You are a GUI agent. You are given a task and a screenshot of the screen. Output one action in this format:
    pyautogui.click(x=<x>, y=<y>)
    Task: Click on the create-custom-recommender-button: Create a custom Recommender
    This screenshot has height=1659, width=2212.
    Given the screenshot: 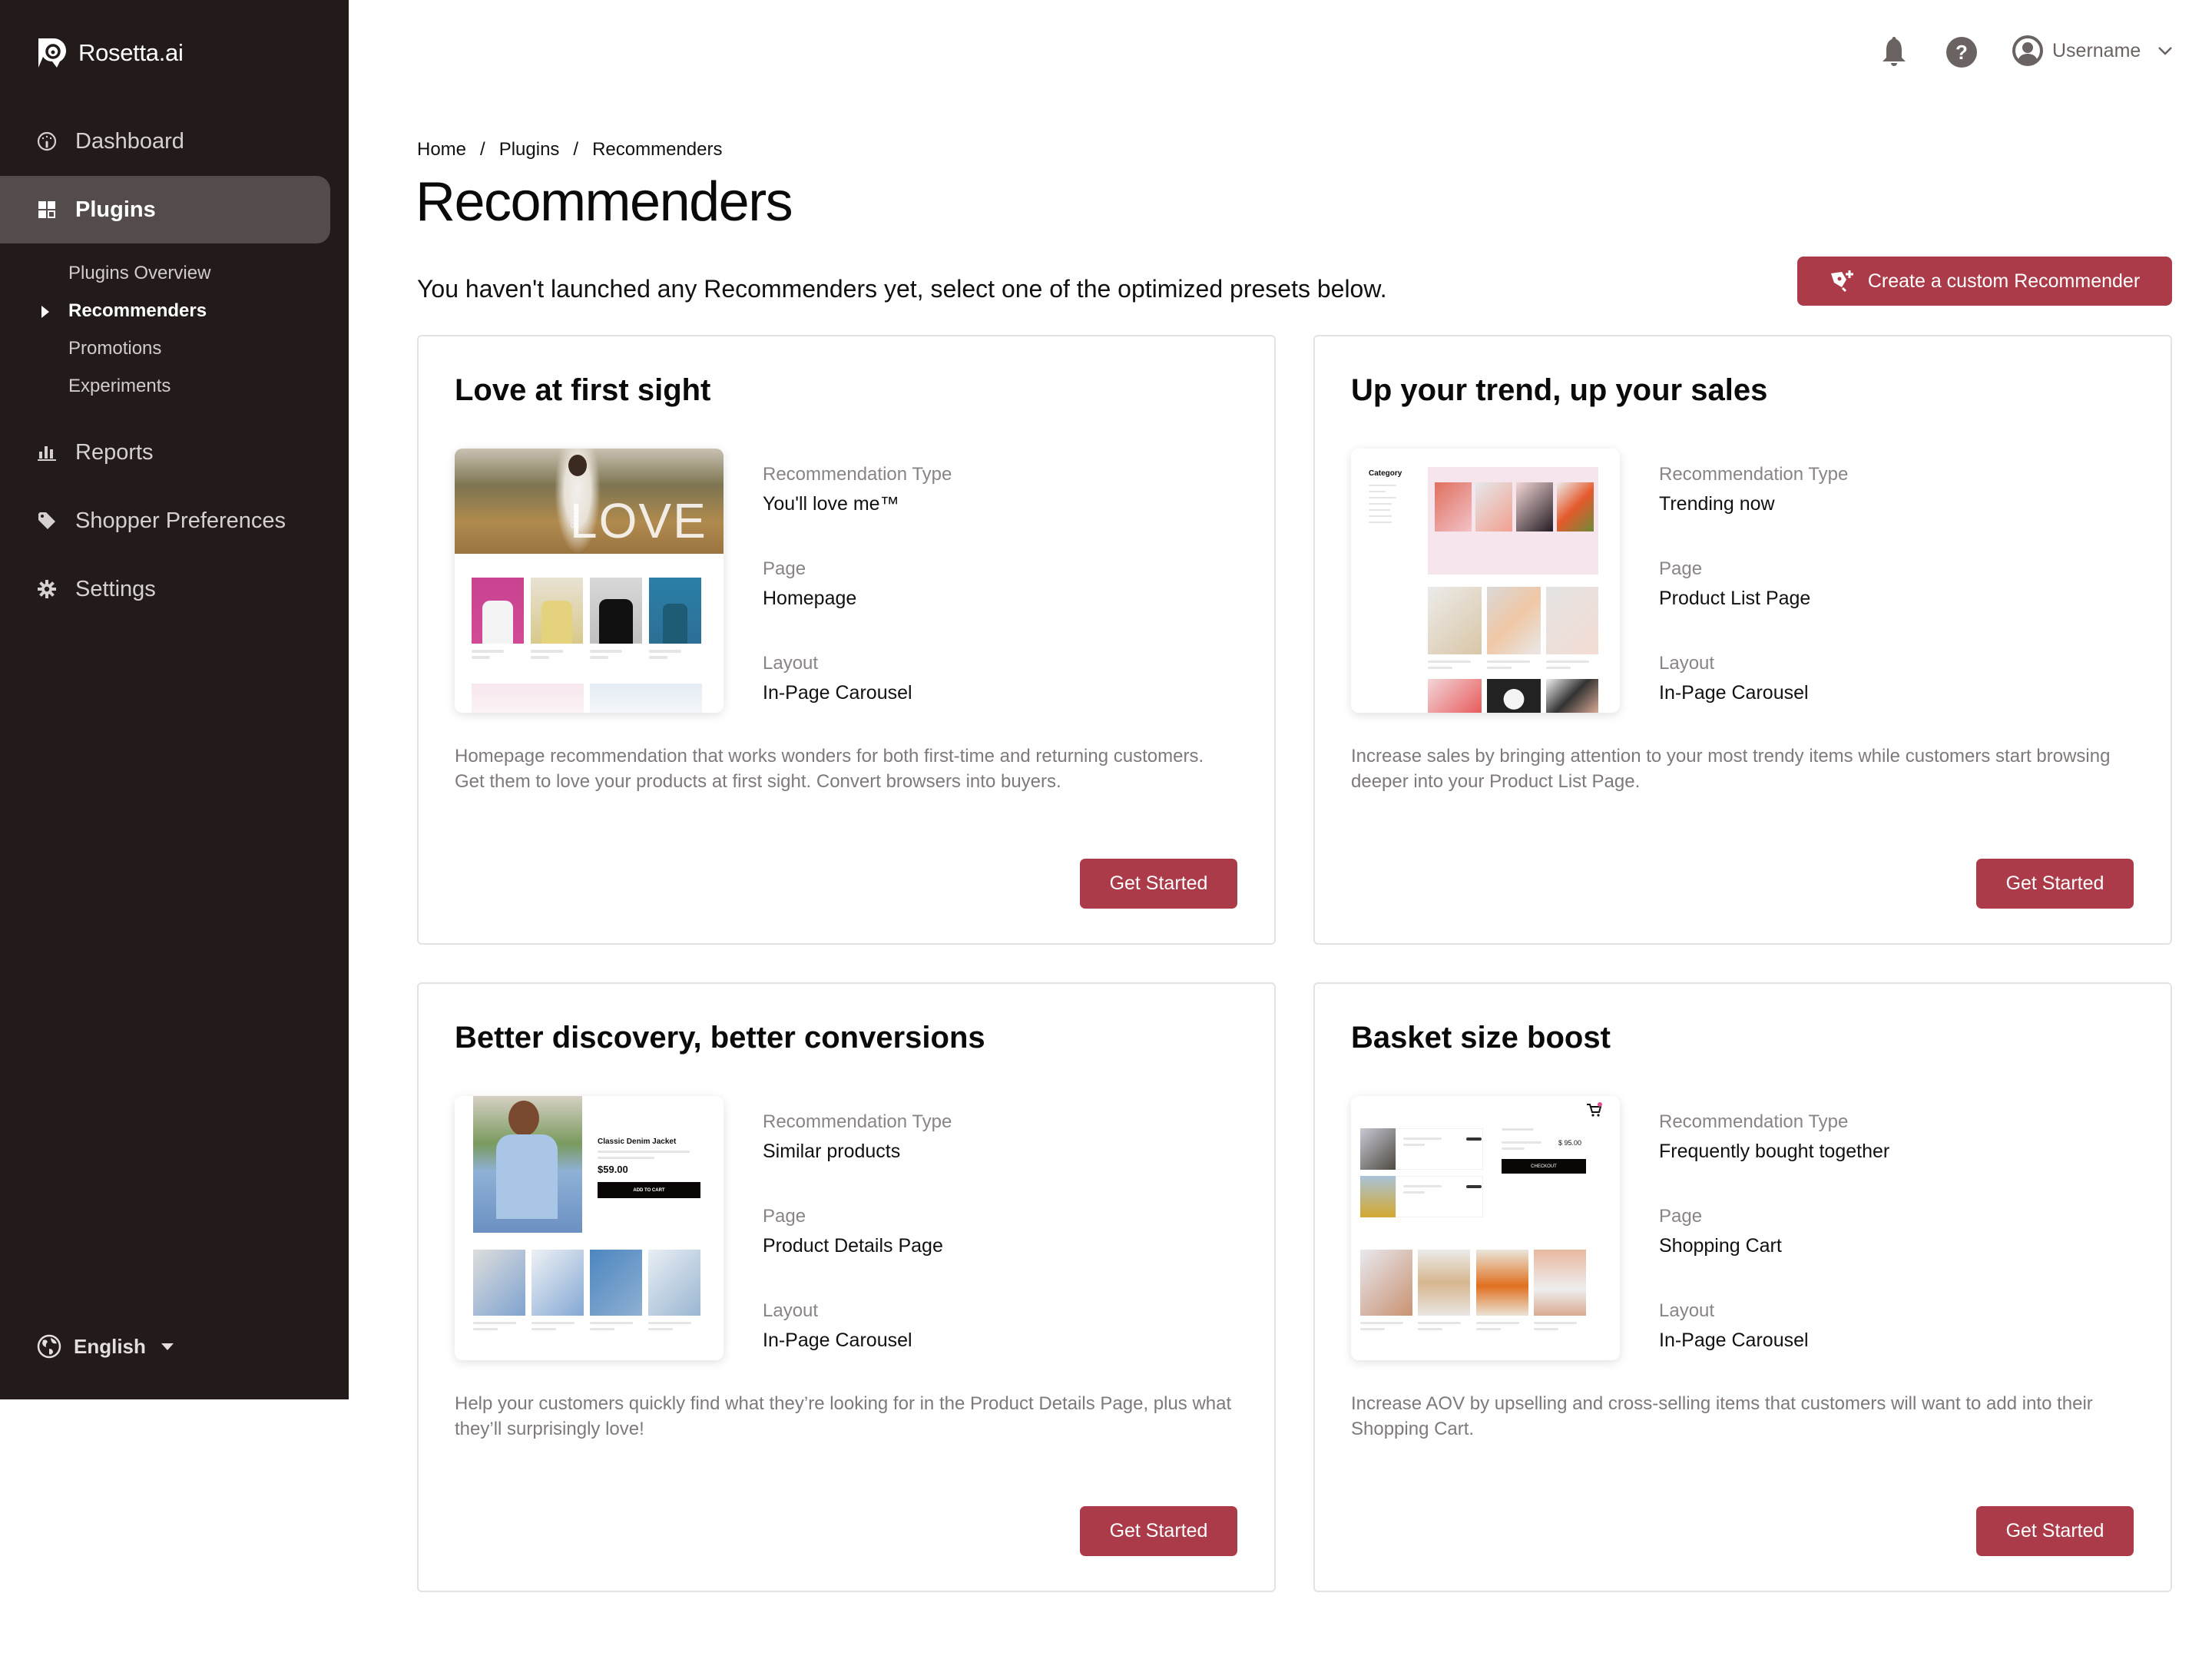 What is the action you would take?
    pyautogui.click(x=1984, y=281)
    